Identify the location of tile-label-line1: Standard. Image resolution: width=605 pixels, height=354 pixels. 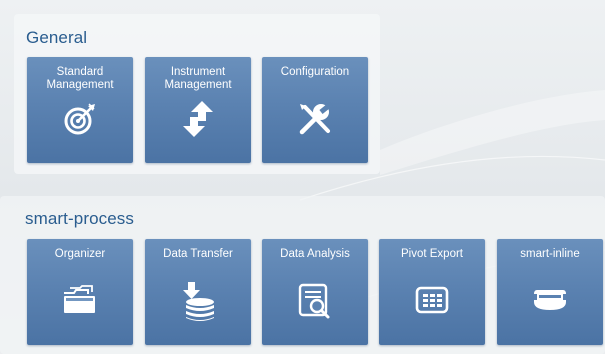
(80, 72).